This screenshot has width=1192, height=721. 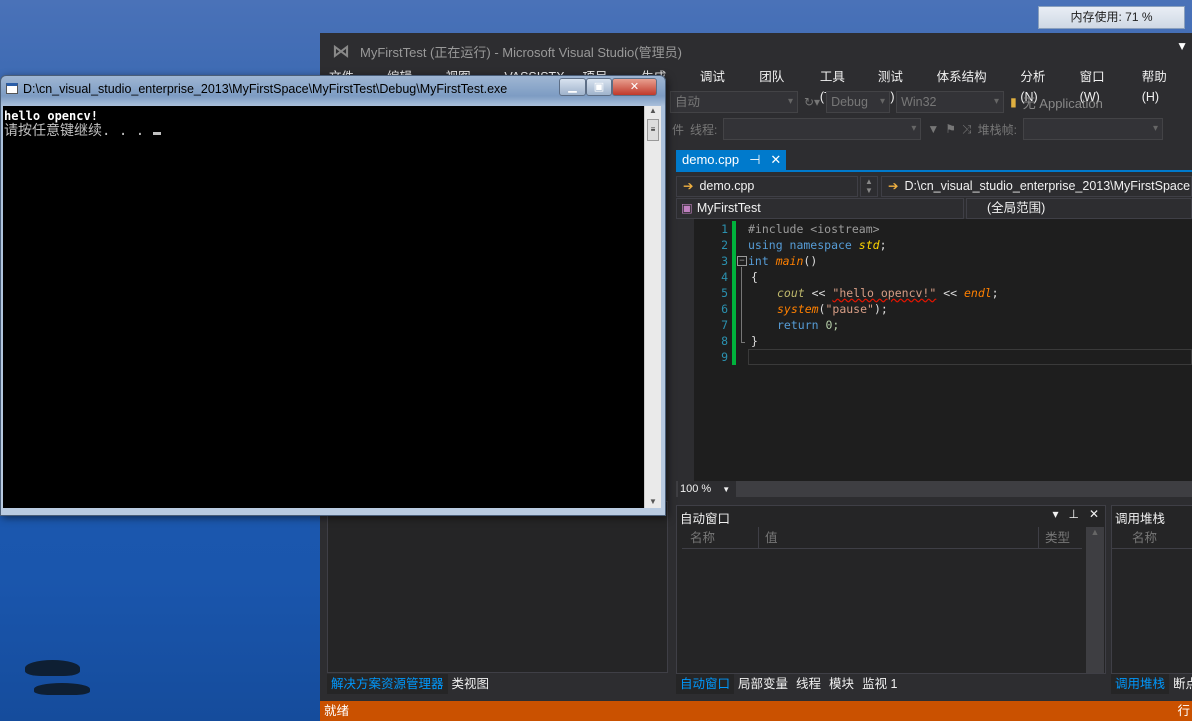 What do you see at coordinates (51, 116) in the screenshot?
I see `console-line: hello opencv!` at bounding box center [51, 116].